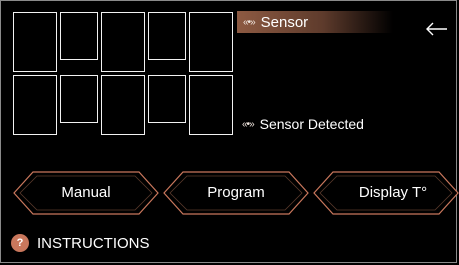 This screenshot has height=265, width=459. What do you see at coordinates (93, 243) in the screenshot?
I see `instructions-label: INSTRUCTIONS` at bounding box center [93, 243].